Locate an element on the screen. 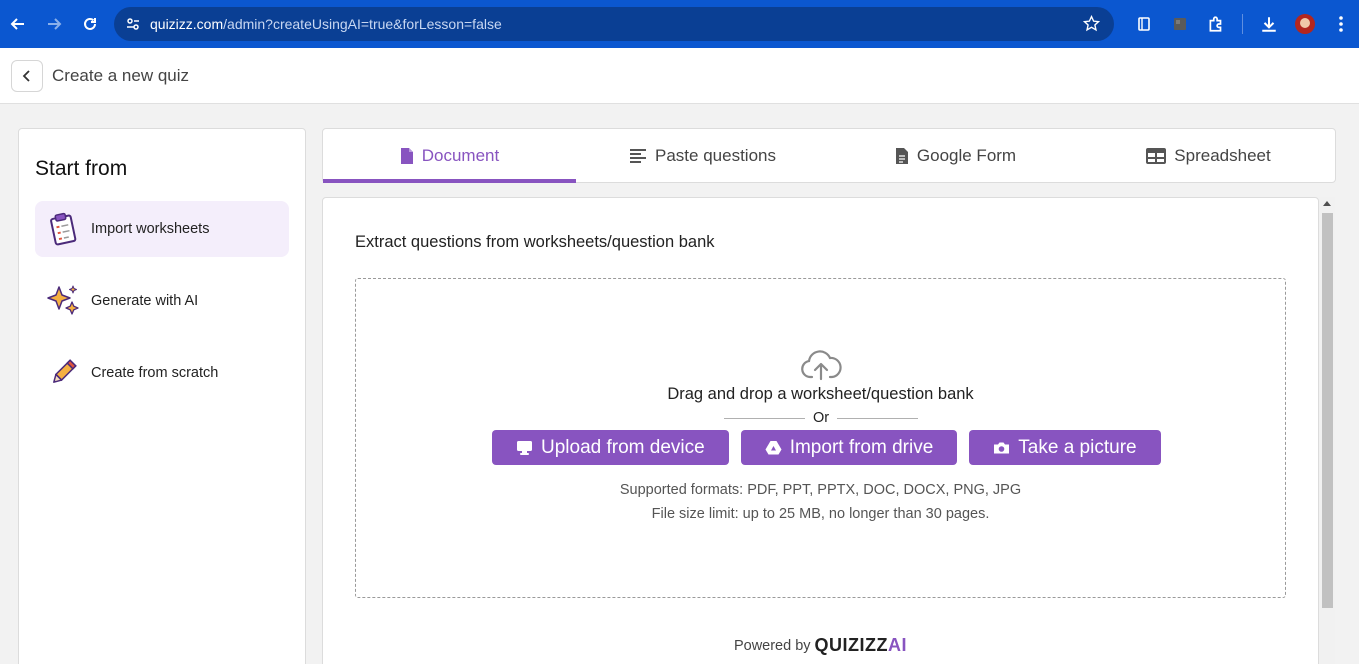 The height and width of the screenshot is (664, 1359). forward-arrow-icon is located at coordinates (54, 24).